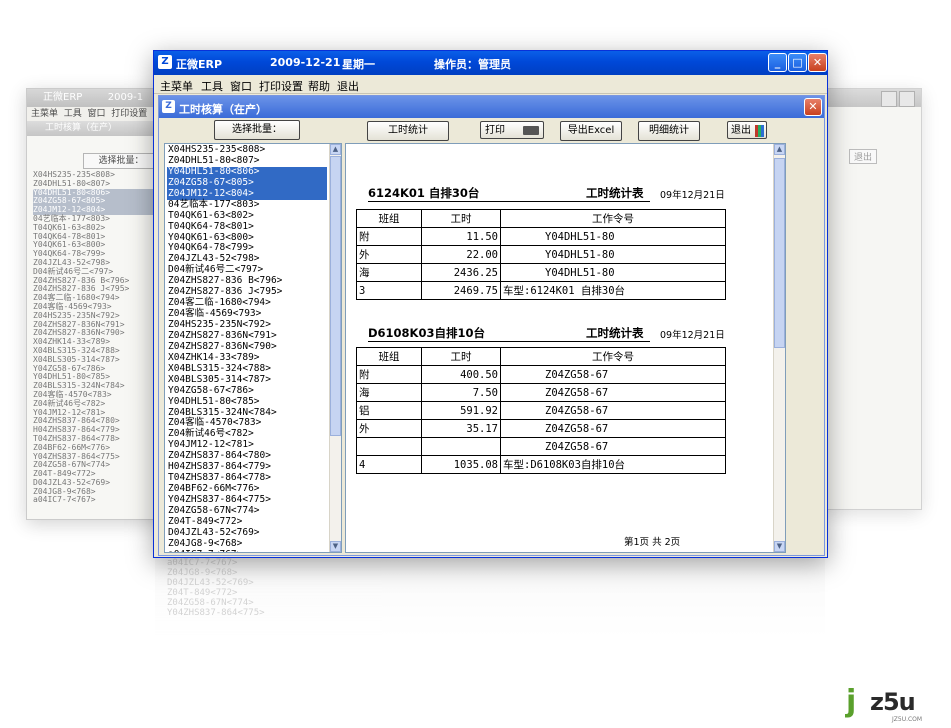  What do you see at coordinates (669, 131) in the screenshot?
I see `detail-stats-button: 明细统计` at bounding box center [669, 131].